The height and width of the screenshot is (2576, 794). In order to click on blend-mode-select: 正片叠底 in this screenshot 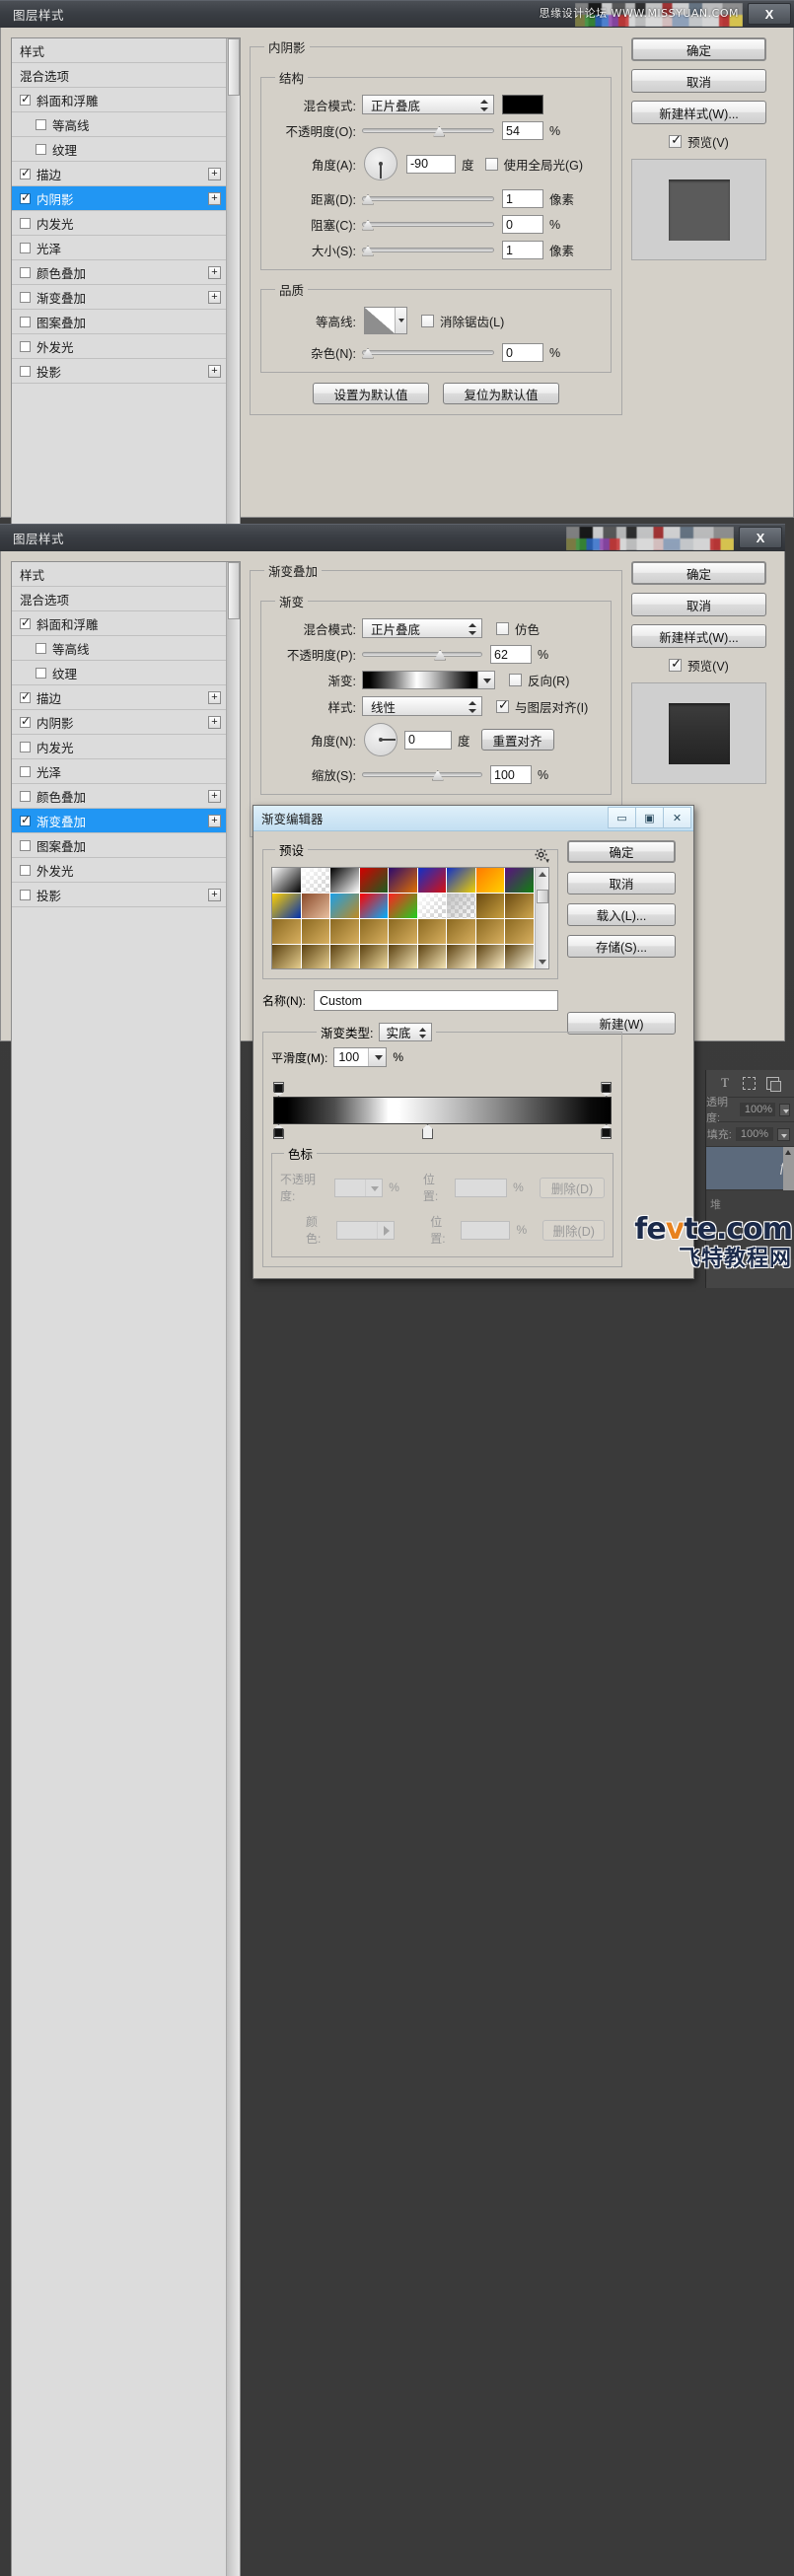, I will do `click(428, 105)`.